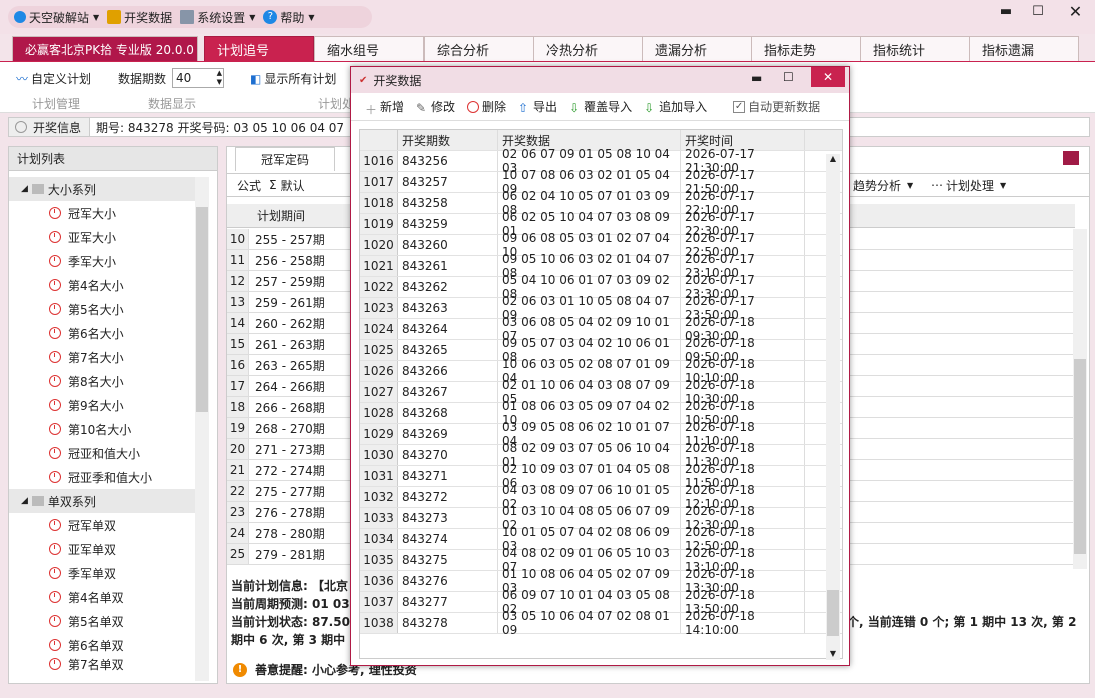  I want to click on circle-icon, so click(21, 127).